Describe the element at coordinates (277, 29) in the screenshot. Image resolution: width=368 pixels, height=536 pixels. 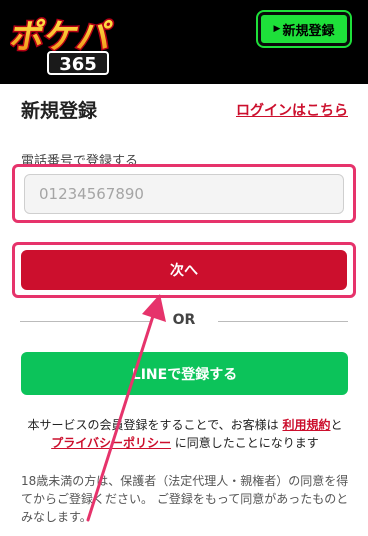
I see `triangle-right-icon: ▶` at that location.